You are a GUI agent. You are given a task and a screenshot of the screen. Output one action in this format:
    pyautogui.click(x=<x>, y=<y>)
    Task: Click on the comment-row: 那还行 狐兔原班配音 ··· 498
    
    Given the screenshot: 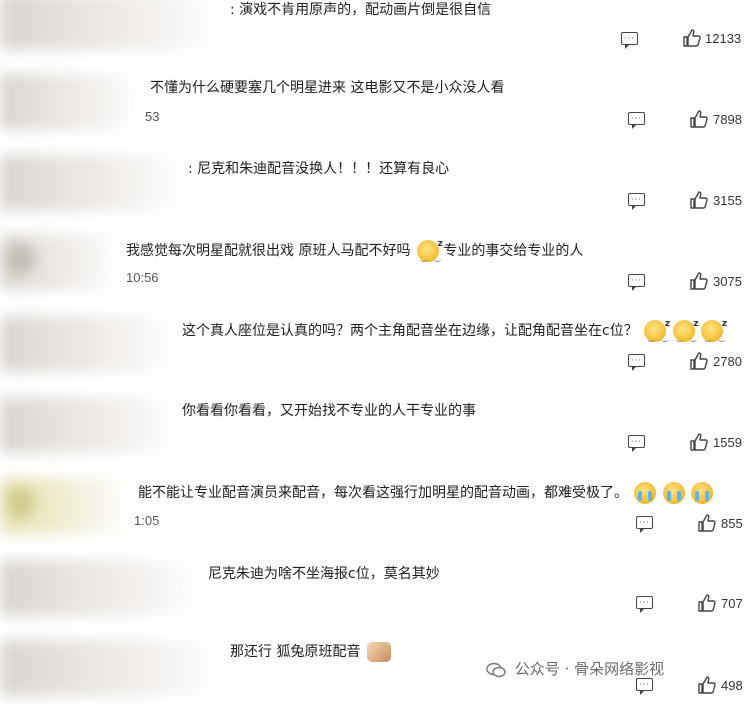 What is the action you would take?
    pyautogui.click(x=376, y=680)
    